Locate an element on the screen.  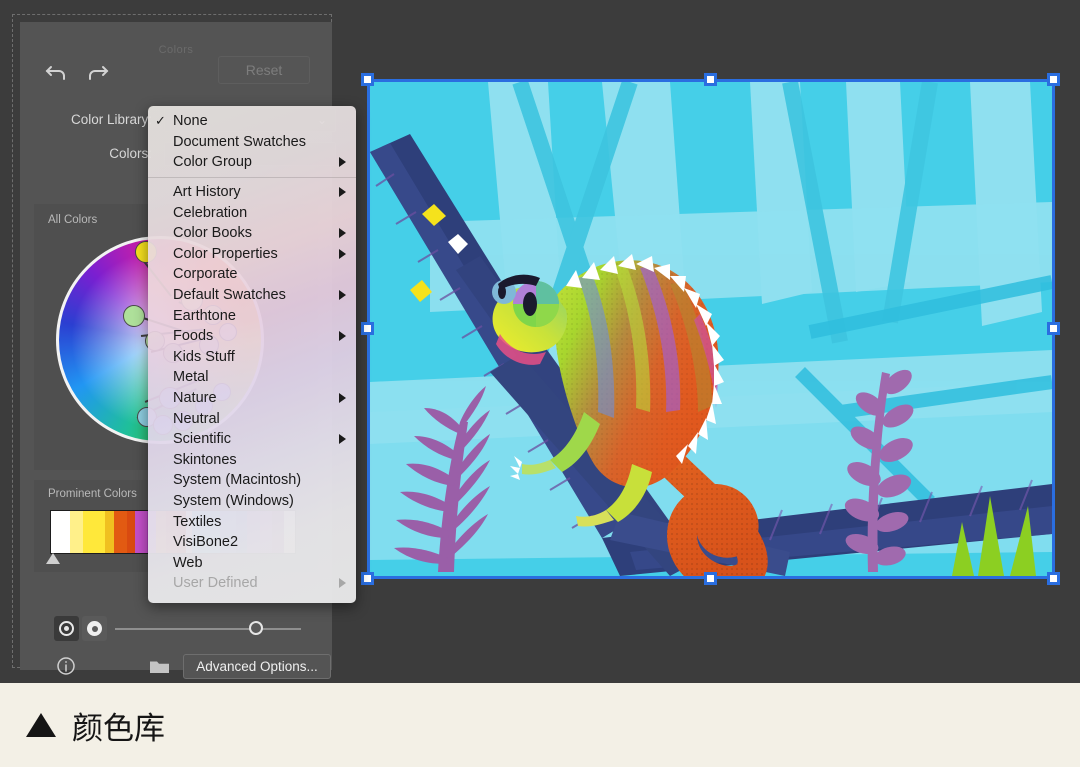
handle-top-center is located at coordinates (710, 79).